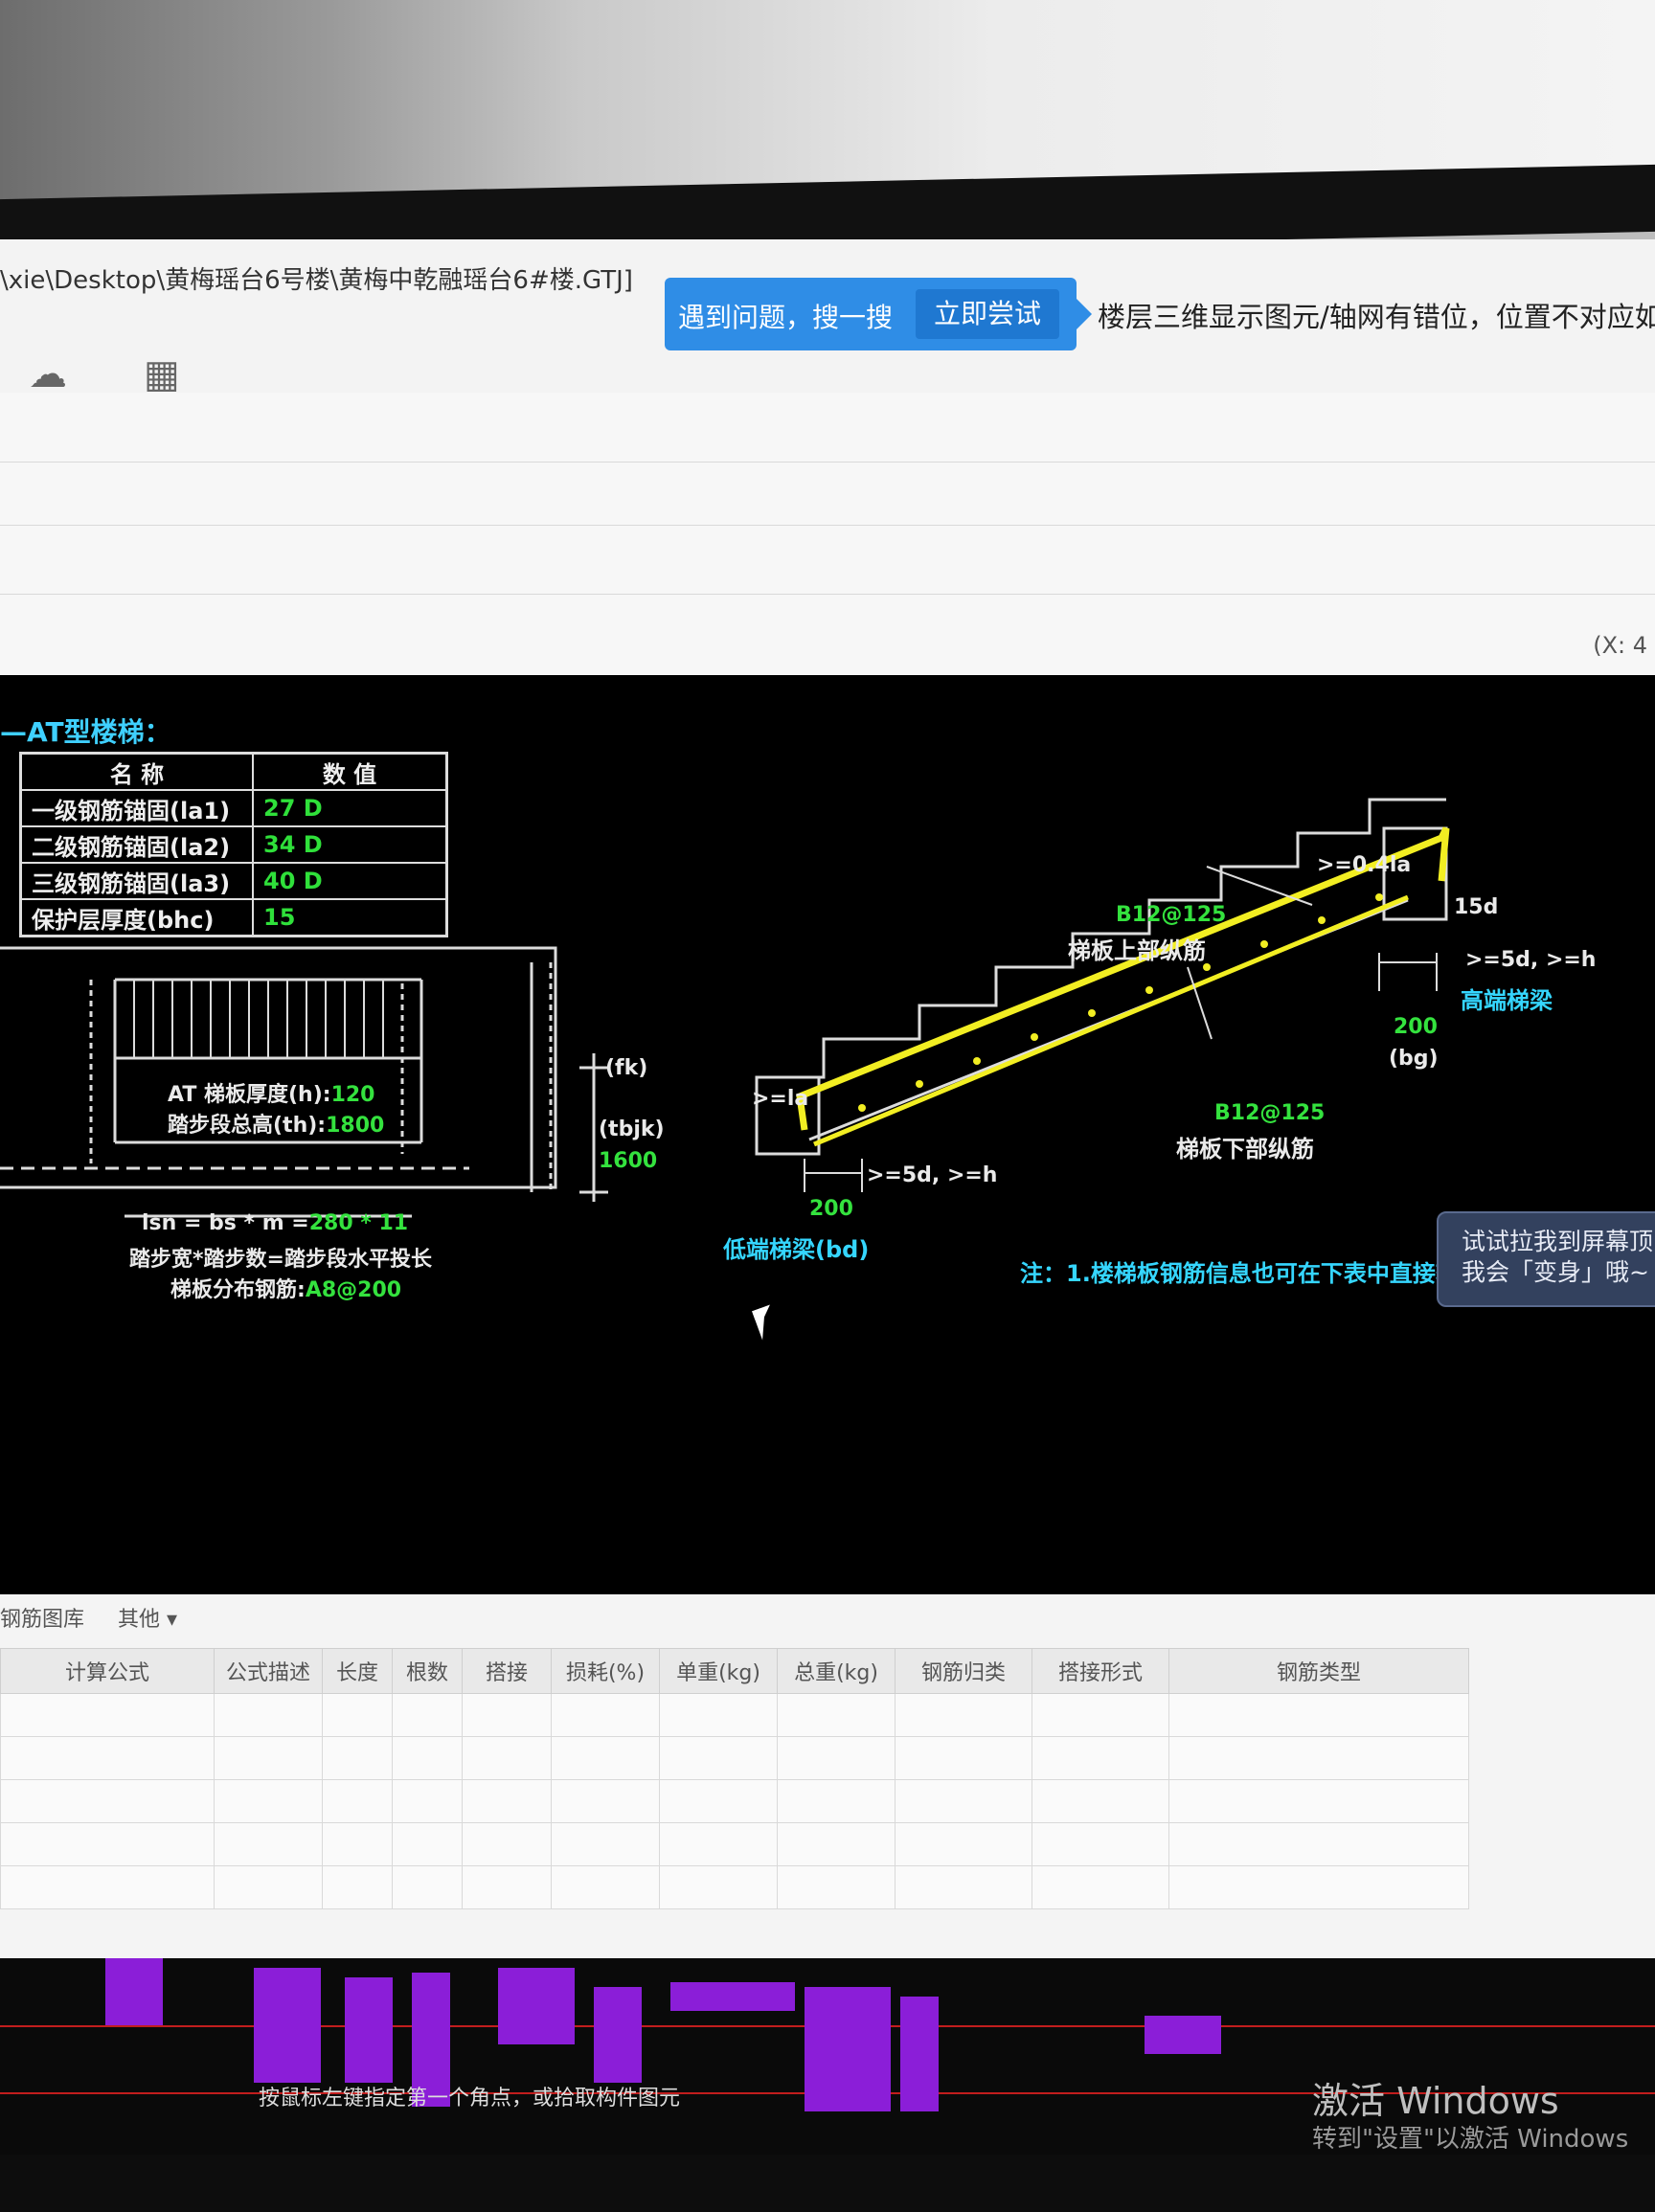 This screenshot has width=1655, height=2212. What do you see at coordinates (1476, 907) in the screenshot?
I see `fifteen-d-label: 15d` at bounding box center [1476, 907].